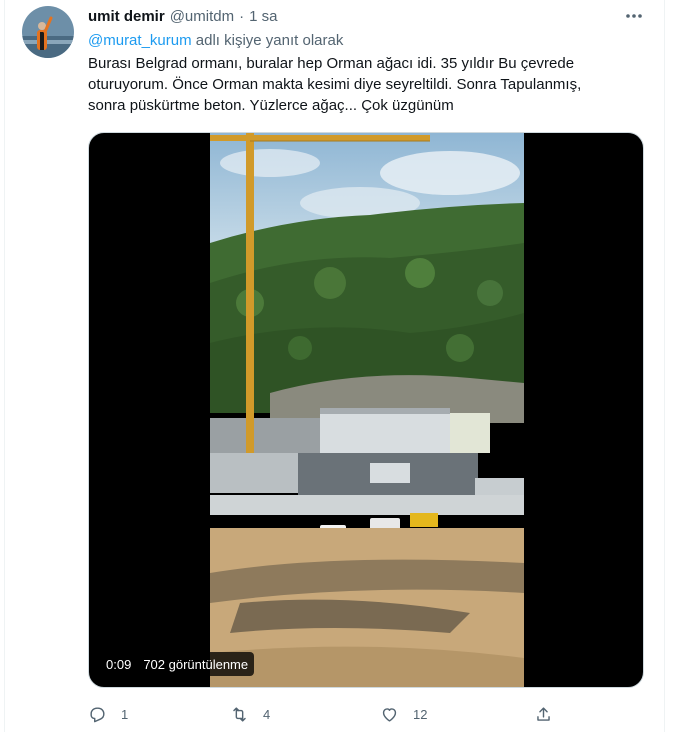 The height and width of the screenshot is (732, 686). I want to click on heart-icon, so click(389, 714).